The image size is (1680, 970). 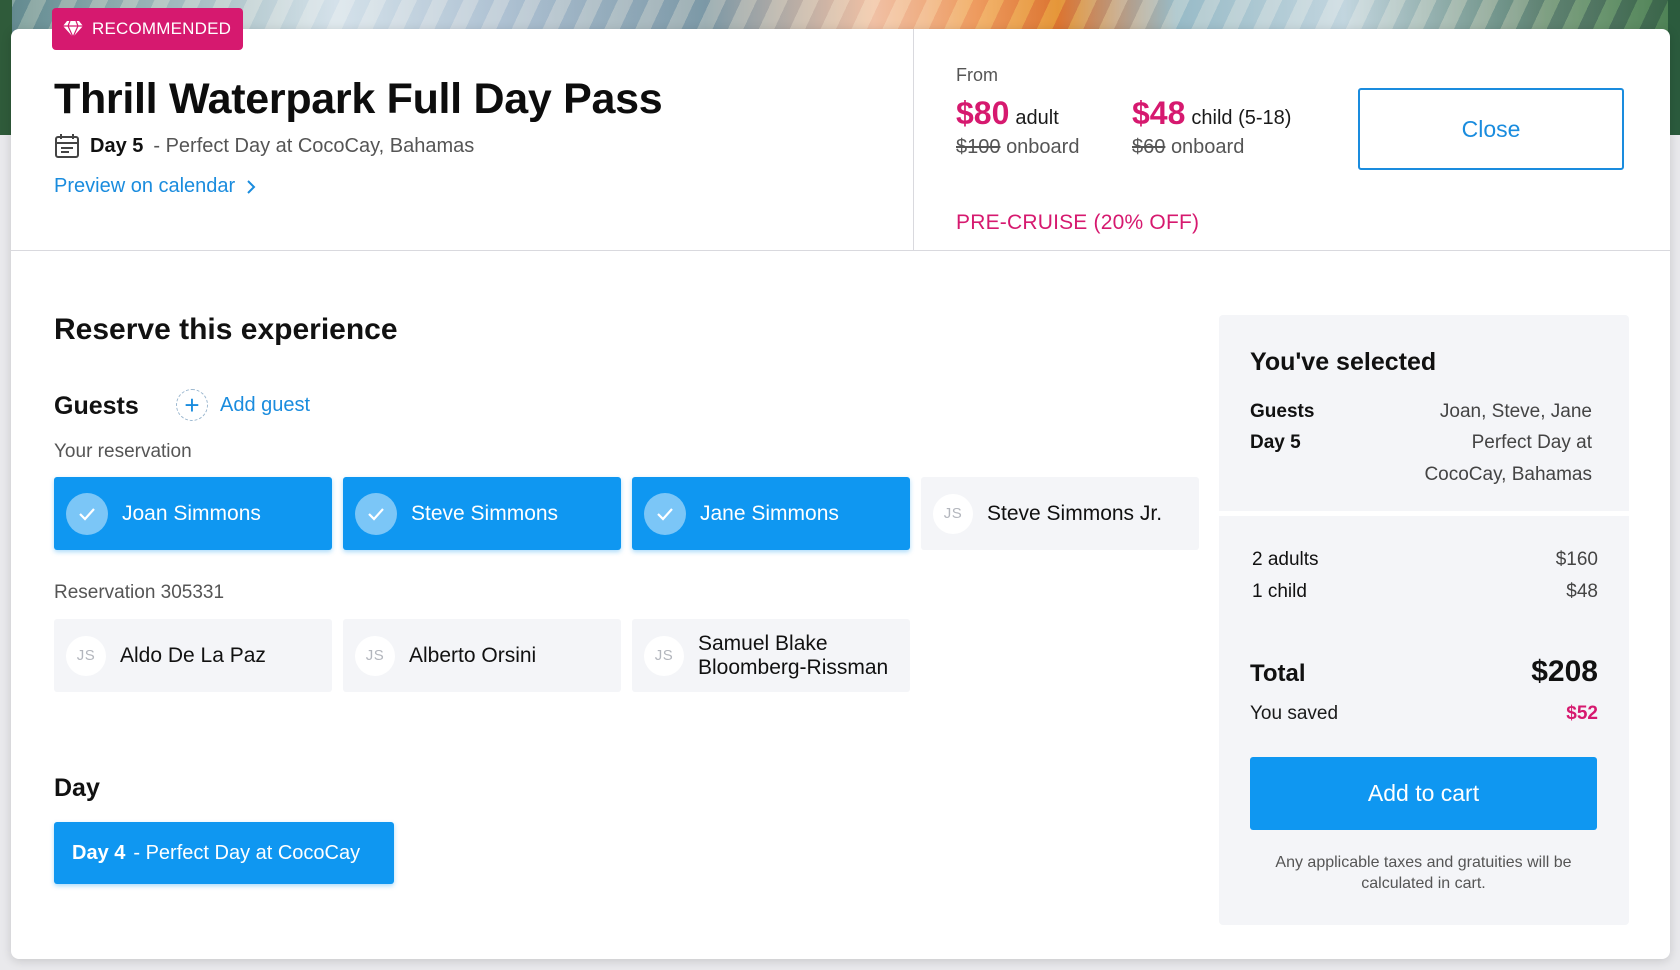 What do you see at coordinates (1078, 222) in the screenshot?
I see `promo-label: PRE-CRUISE (20% OFF)` at bounding box center [1078, 222].